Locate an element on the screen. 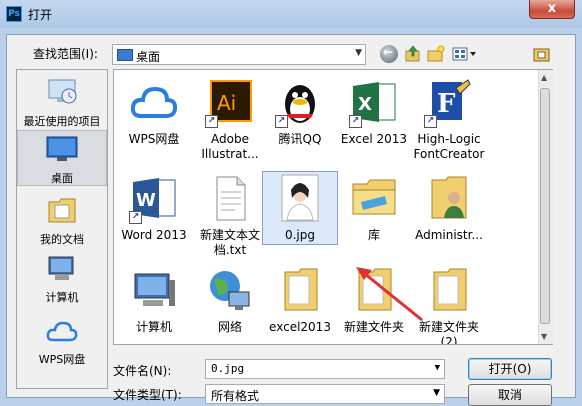  up-folder-button is located at coordinates (413, 54).